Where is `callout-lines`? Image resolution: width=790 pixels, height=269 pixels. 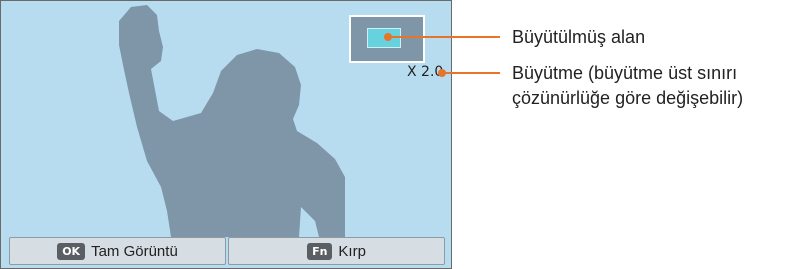 callout-lines is located at coordinates (442, 55).